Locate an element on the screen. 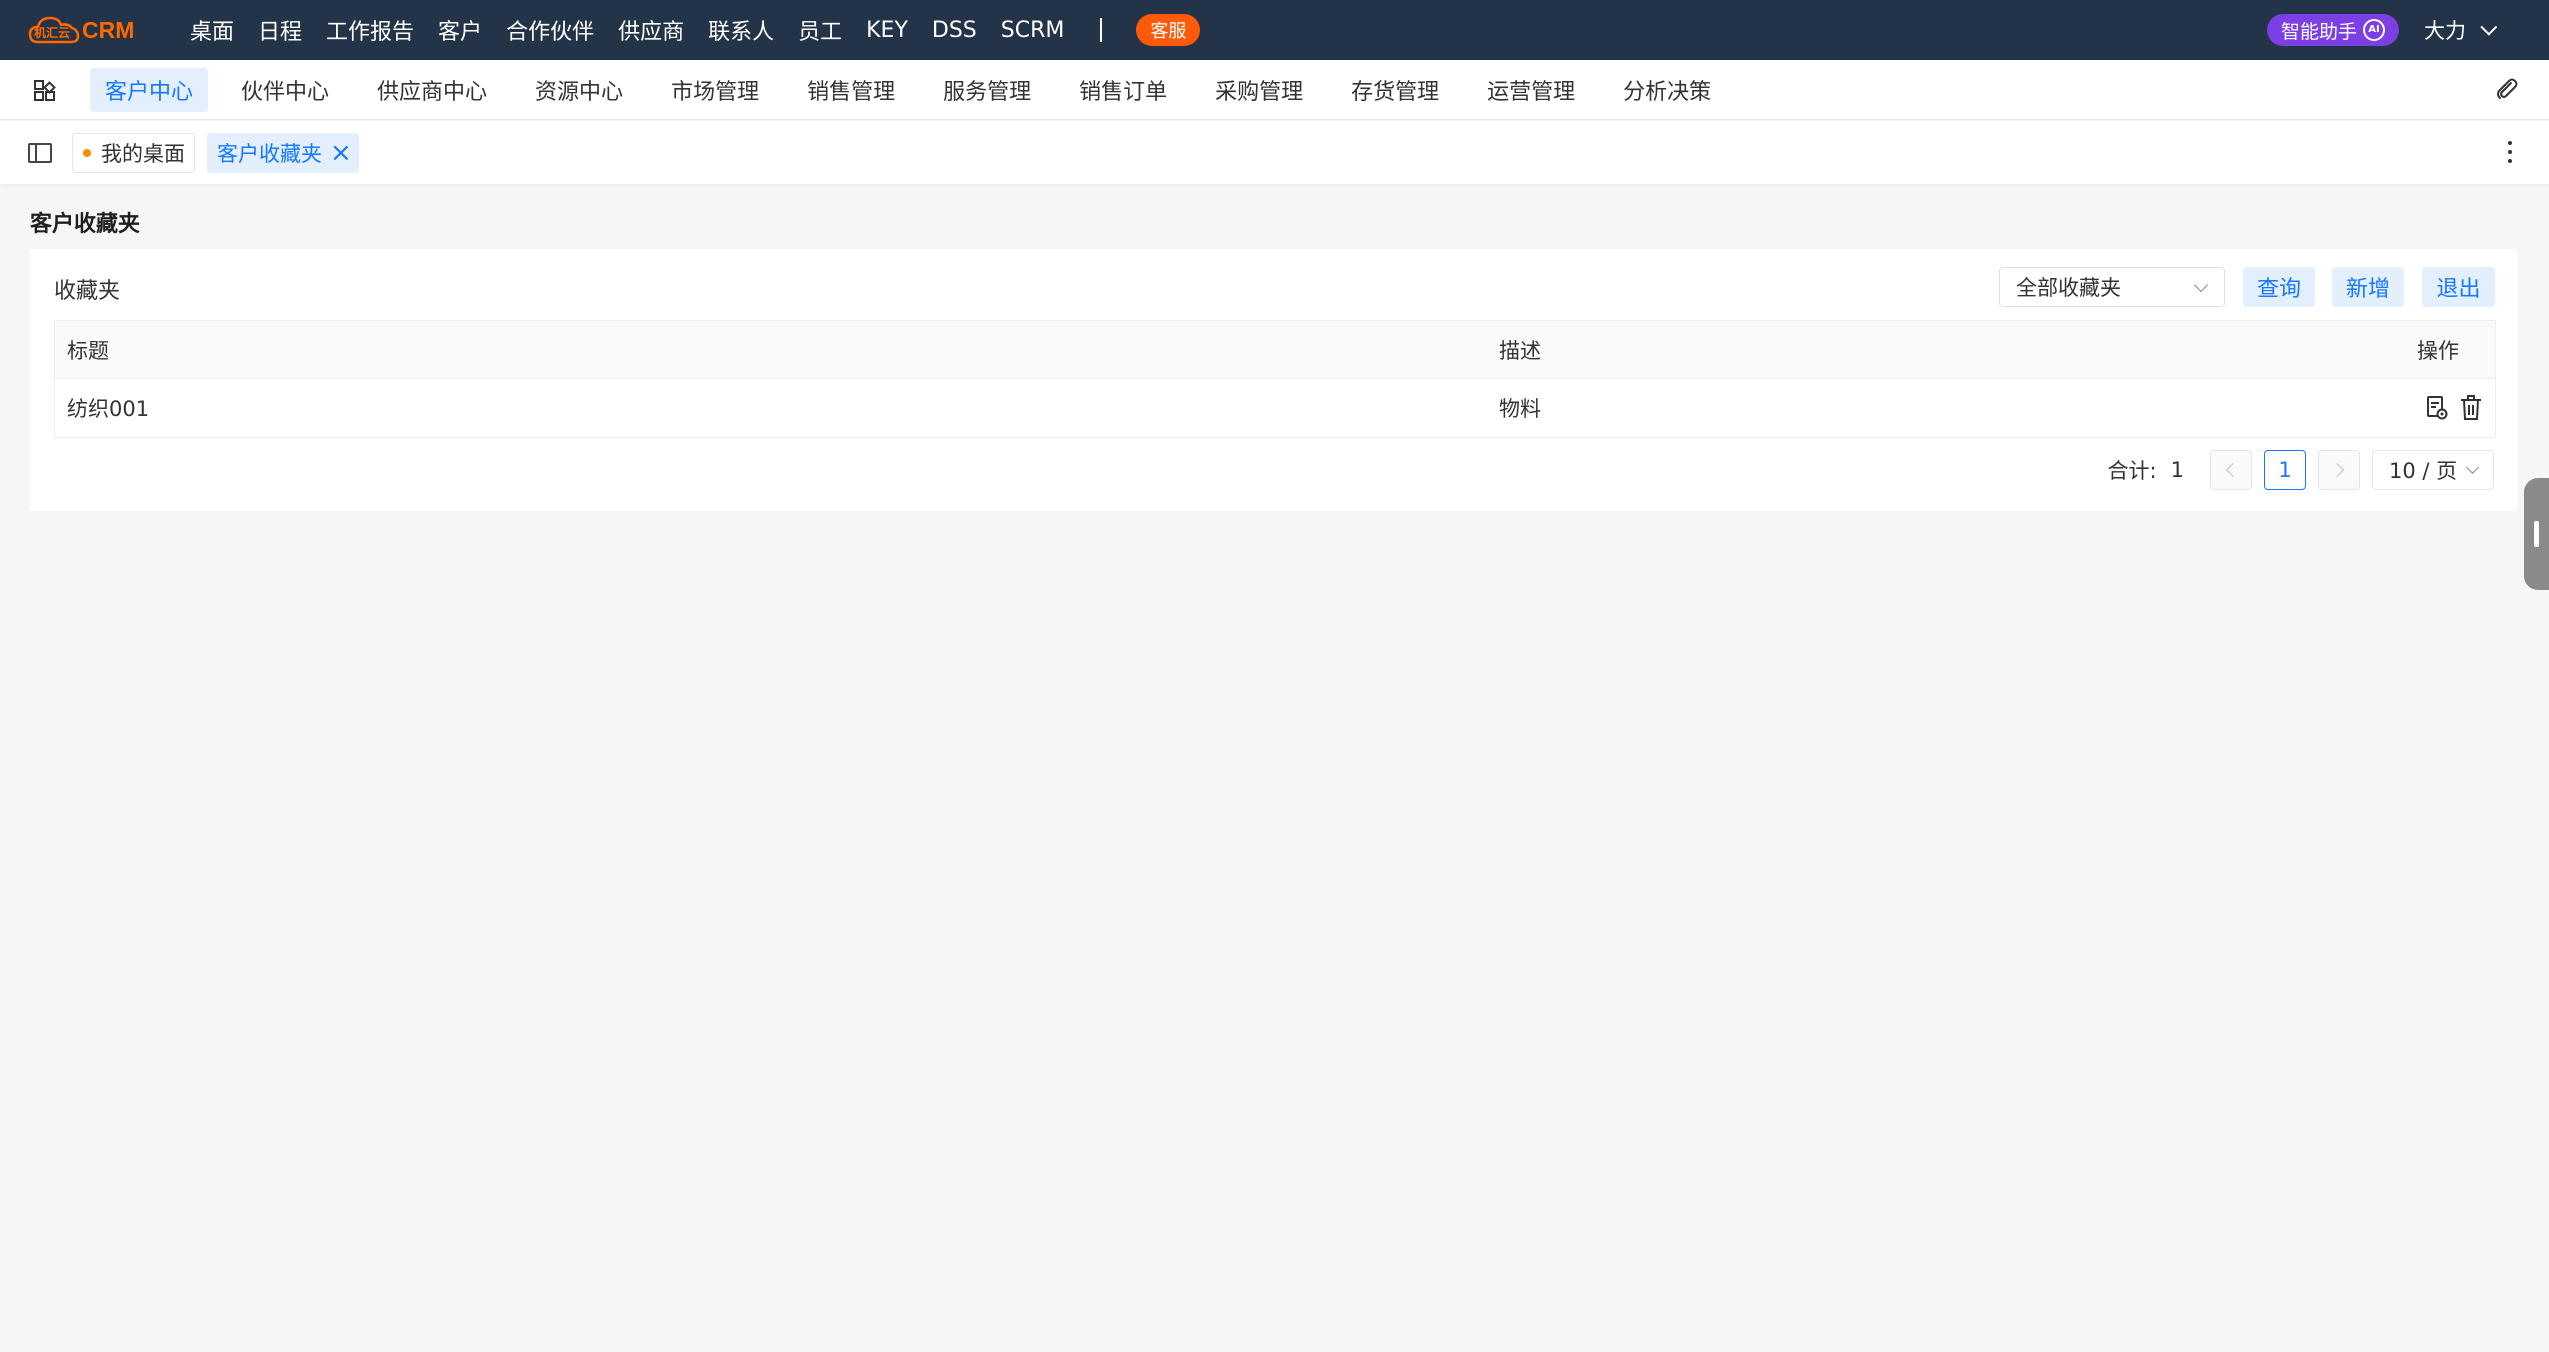 Image resolution: width=2549 pixels, height=1352 pixels. top-nav-customer: 客户 is located at coordinates (460, 30).